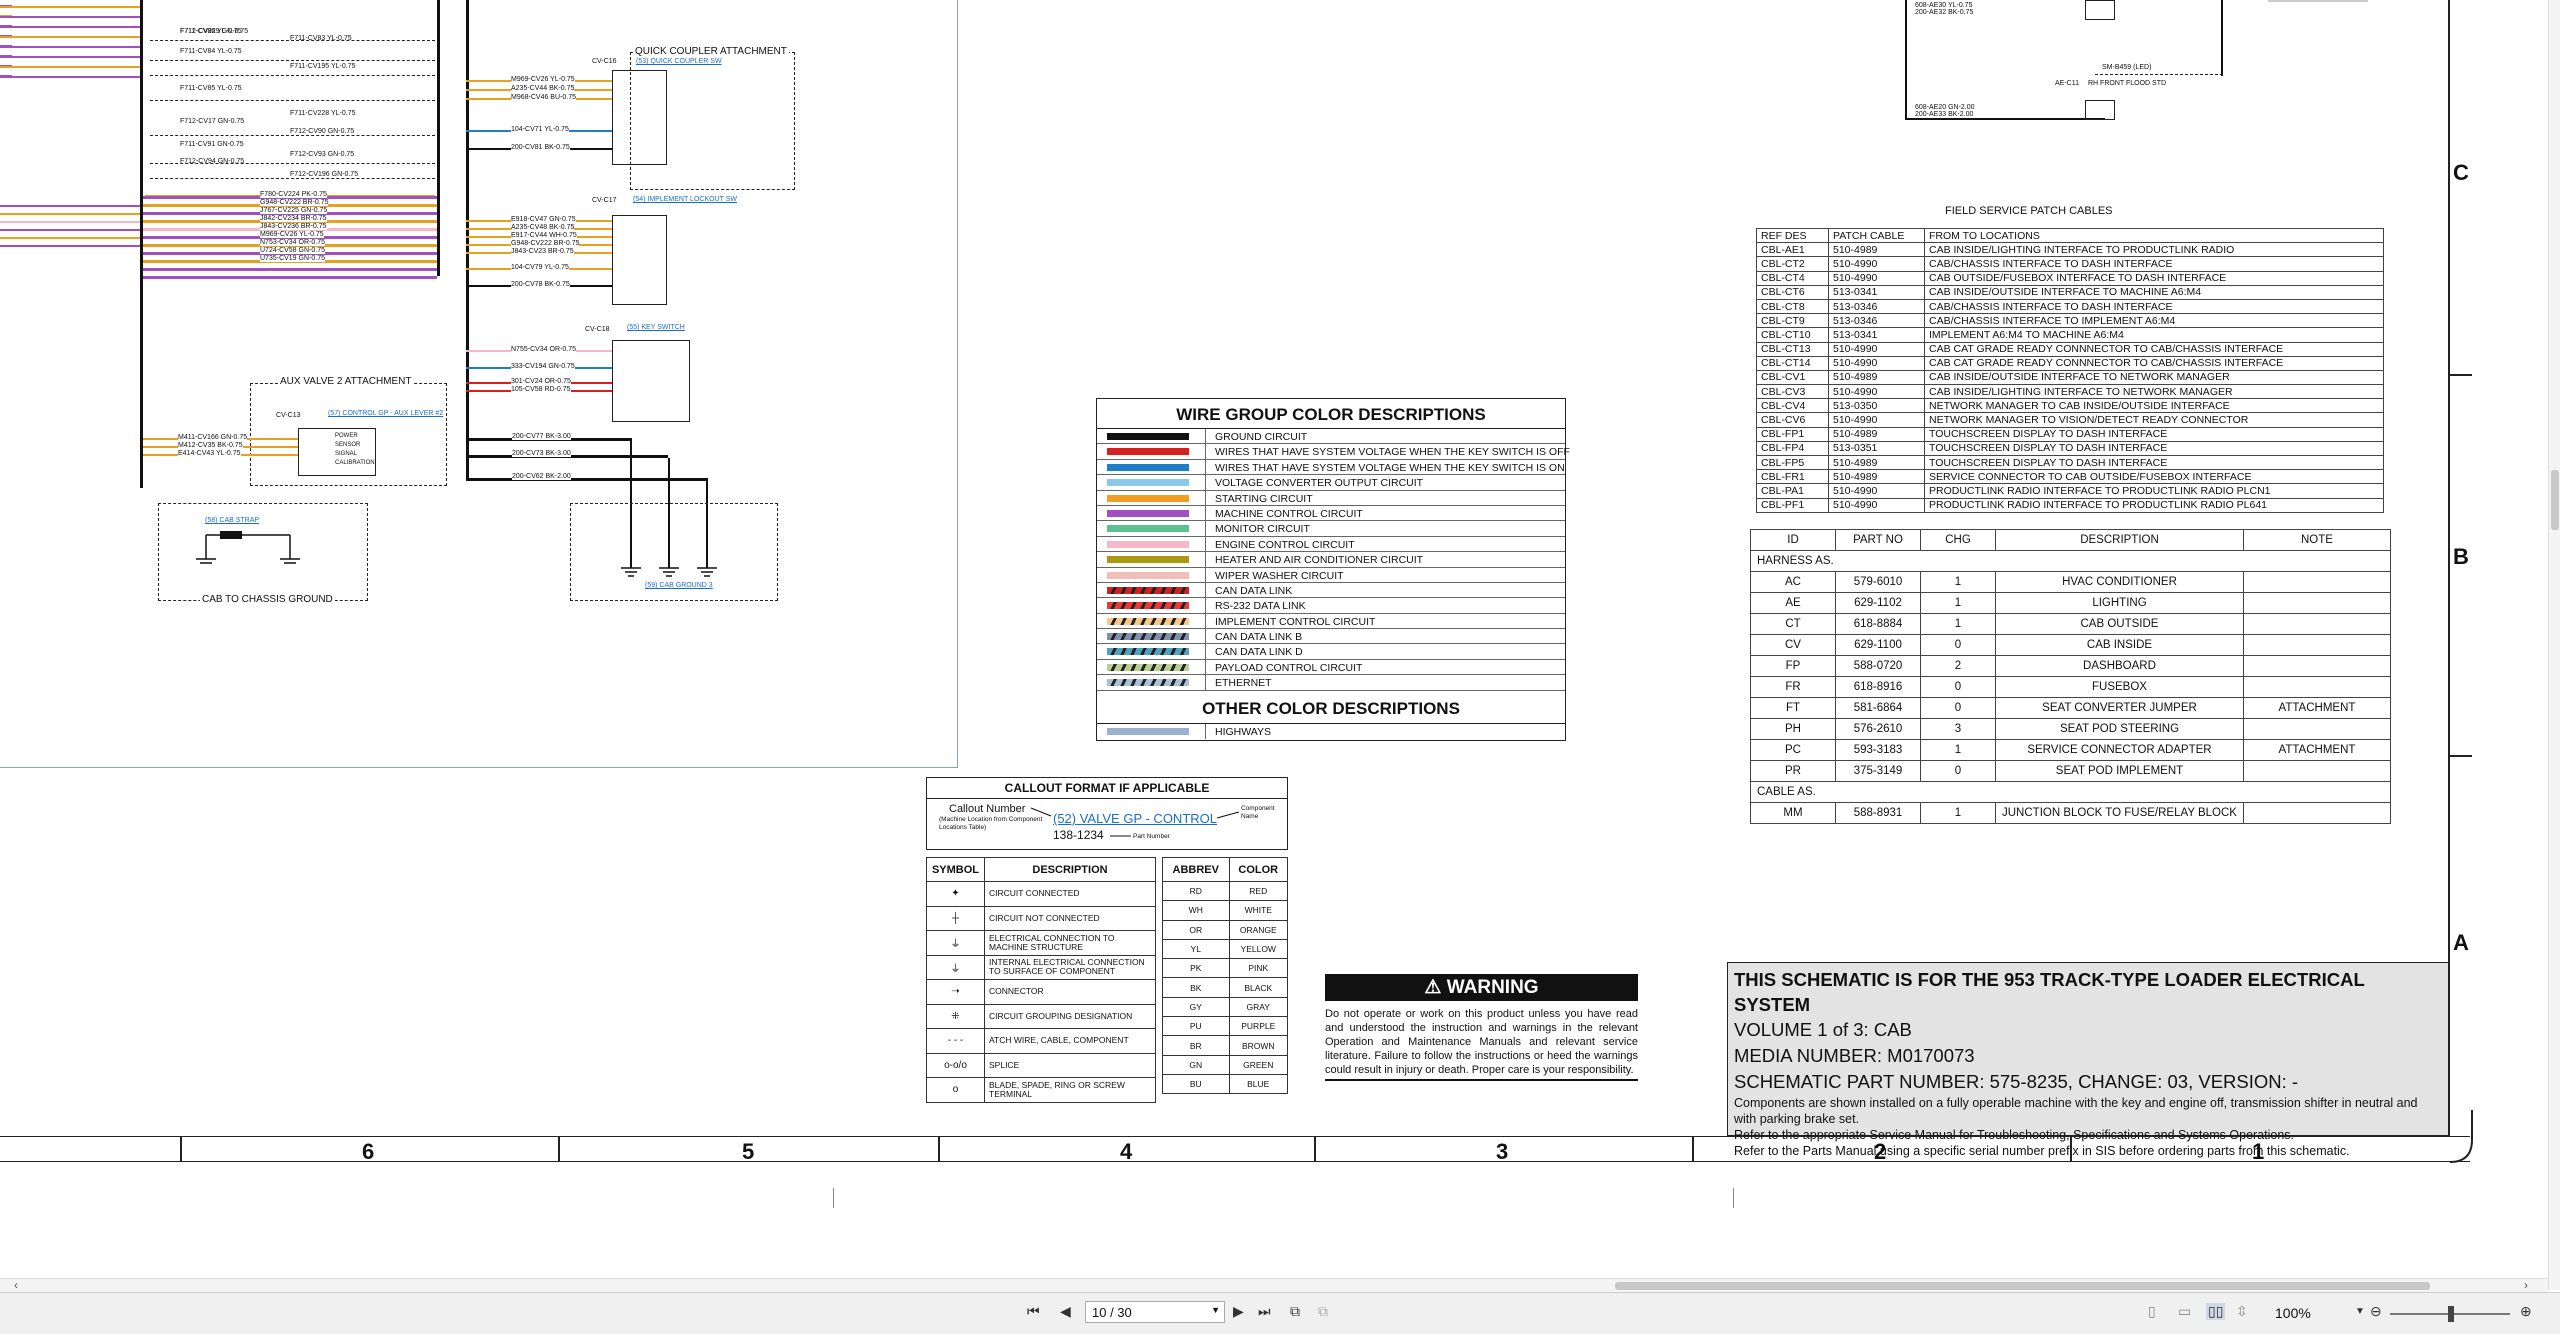 The image size is (2560, 1334). Describe the element at coordinates (2119, 540) in the screenshot. I see `harness-header-description: DESCRIPTION` at that location.